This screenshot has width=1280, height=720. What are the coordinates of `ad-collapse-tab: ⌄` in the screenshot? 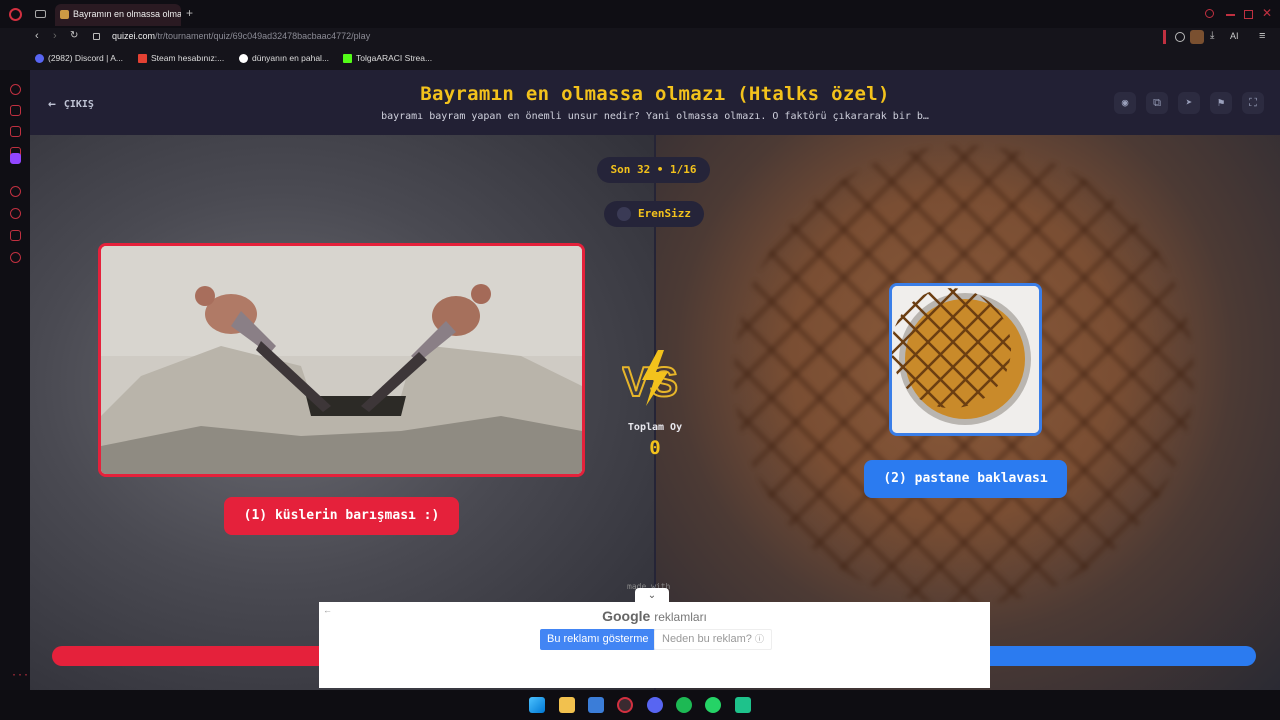 It's located at (652, 596).